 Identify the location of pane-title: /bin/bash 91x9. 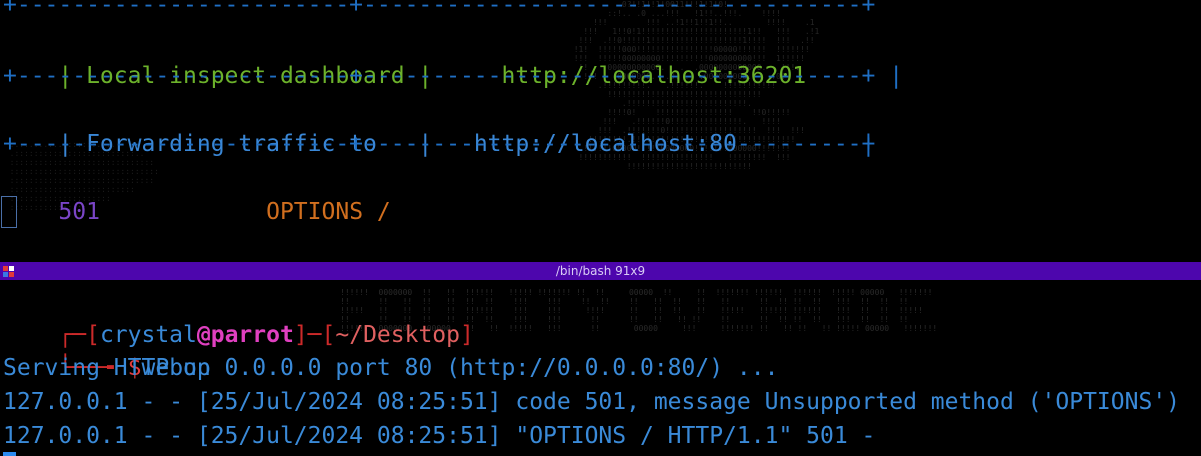
(600, 271).